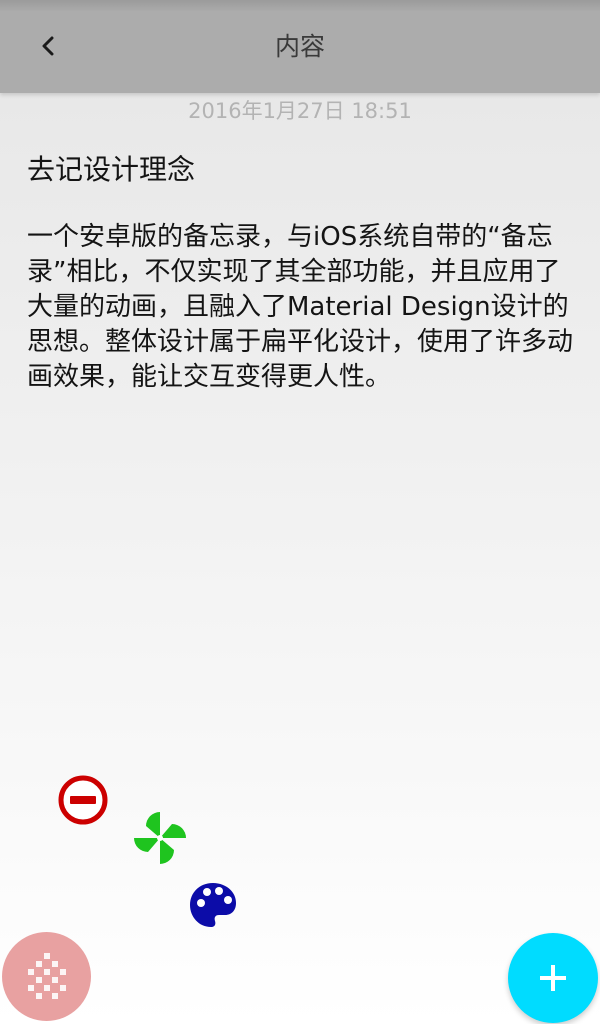 The height and width of the screenshot is (1024, 600). I want to click on menu-button, so click(46, 976).